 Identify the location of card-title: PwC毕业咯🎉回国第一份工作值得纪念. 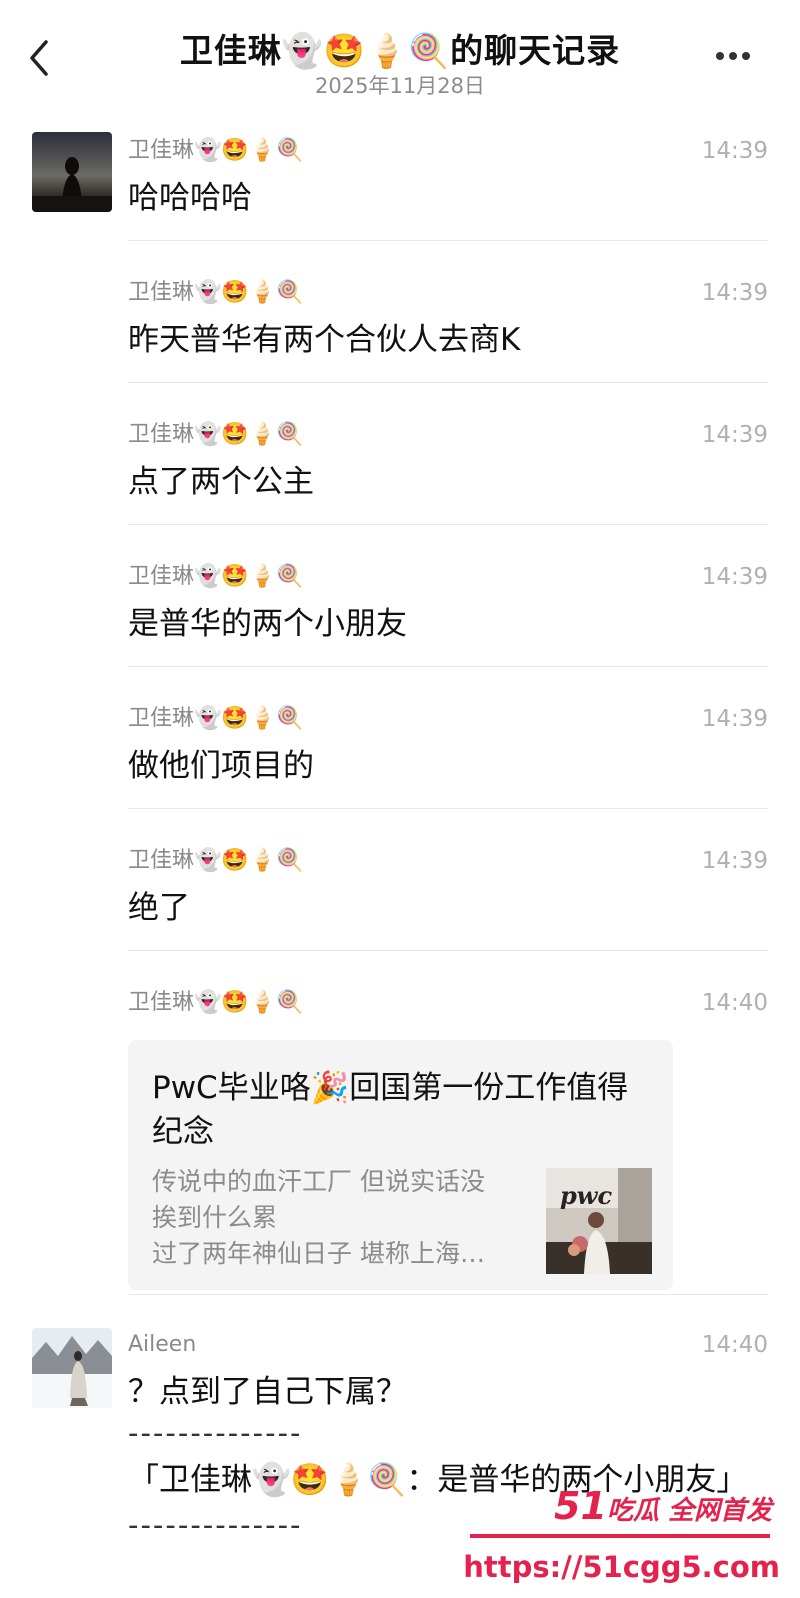
(390, 1110).